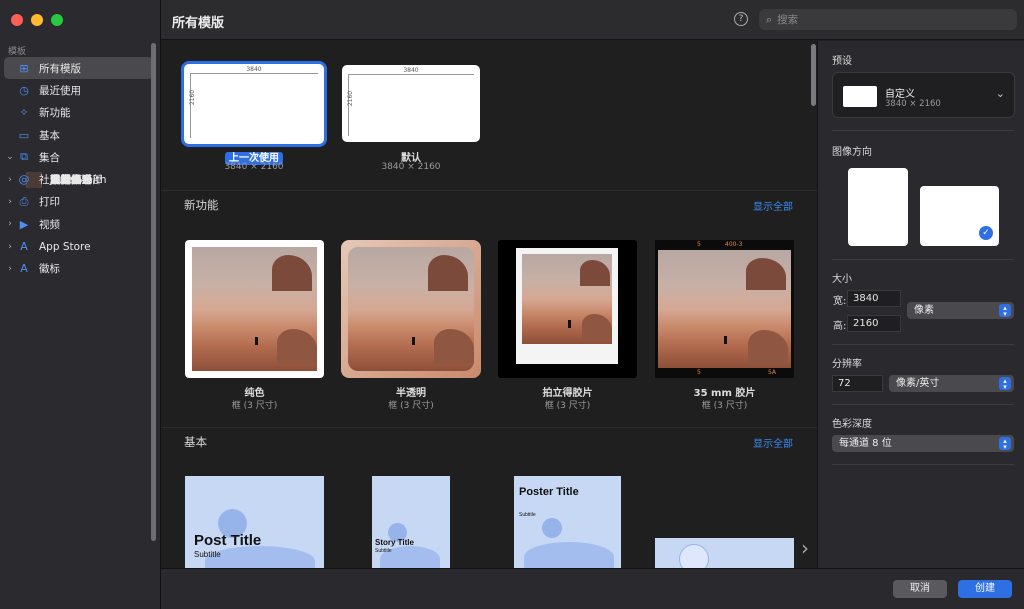 The height and width of the screenshot is (609, 1024). I want to click on recent-template-default: 3840 2160, so click(411, 103).